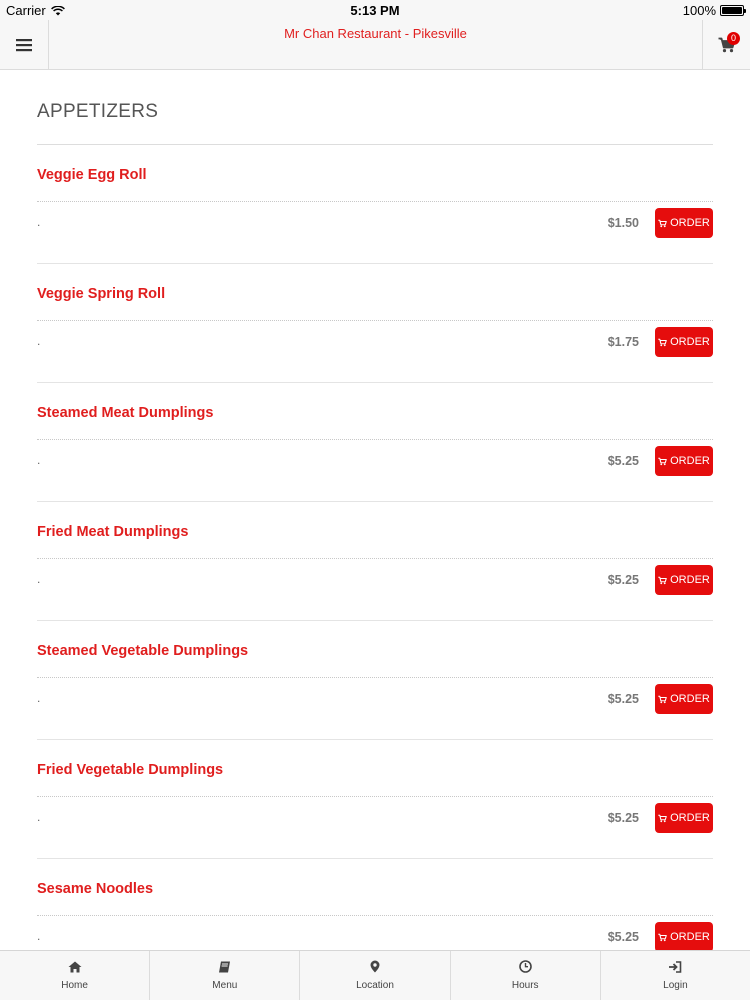 This screenshot has width=750, height=1000. Describe the element at coordinates (92, 175) in the screenshot. I see `menu-item-name: Veggie Egg Roll` at that location.